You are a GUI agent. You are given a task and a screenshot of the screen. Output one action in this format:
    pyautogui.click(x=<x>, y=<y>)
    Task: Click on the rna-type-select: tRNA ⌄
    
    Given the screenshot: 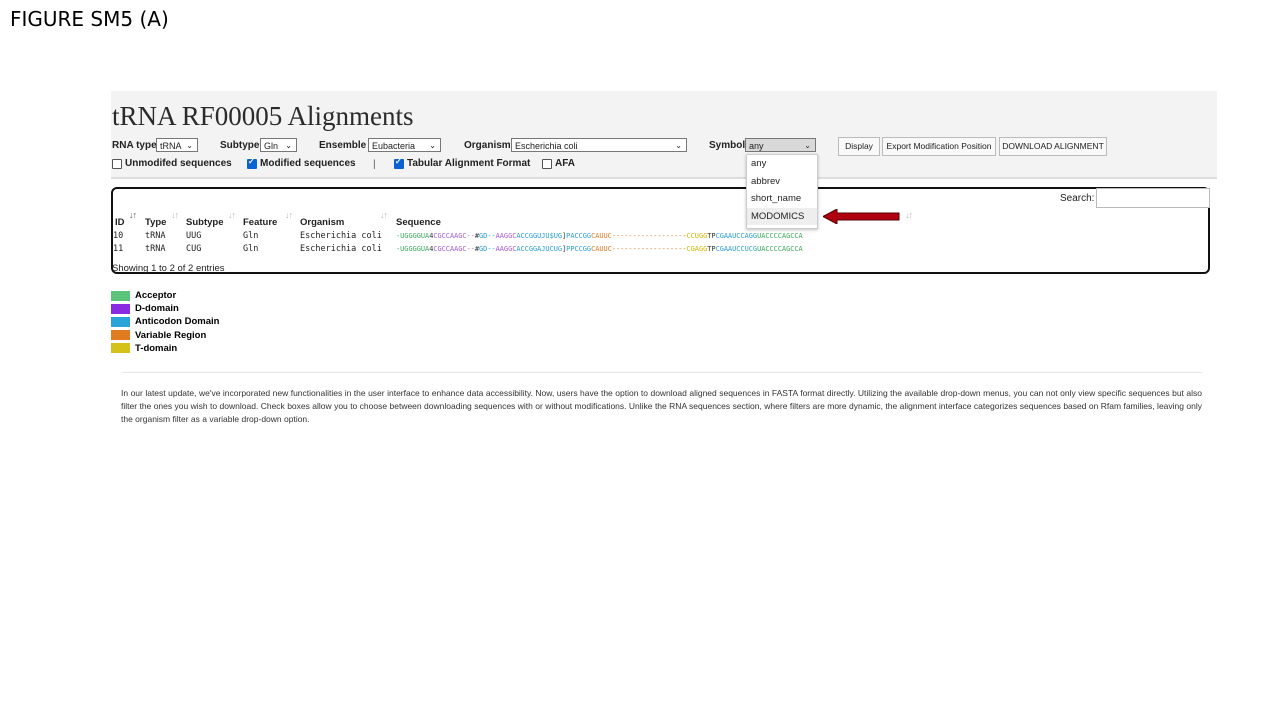 What is the action you would take?
    pyautogui.click(x=177, y=145)
    